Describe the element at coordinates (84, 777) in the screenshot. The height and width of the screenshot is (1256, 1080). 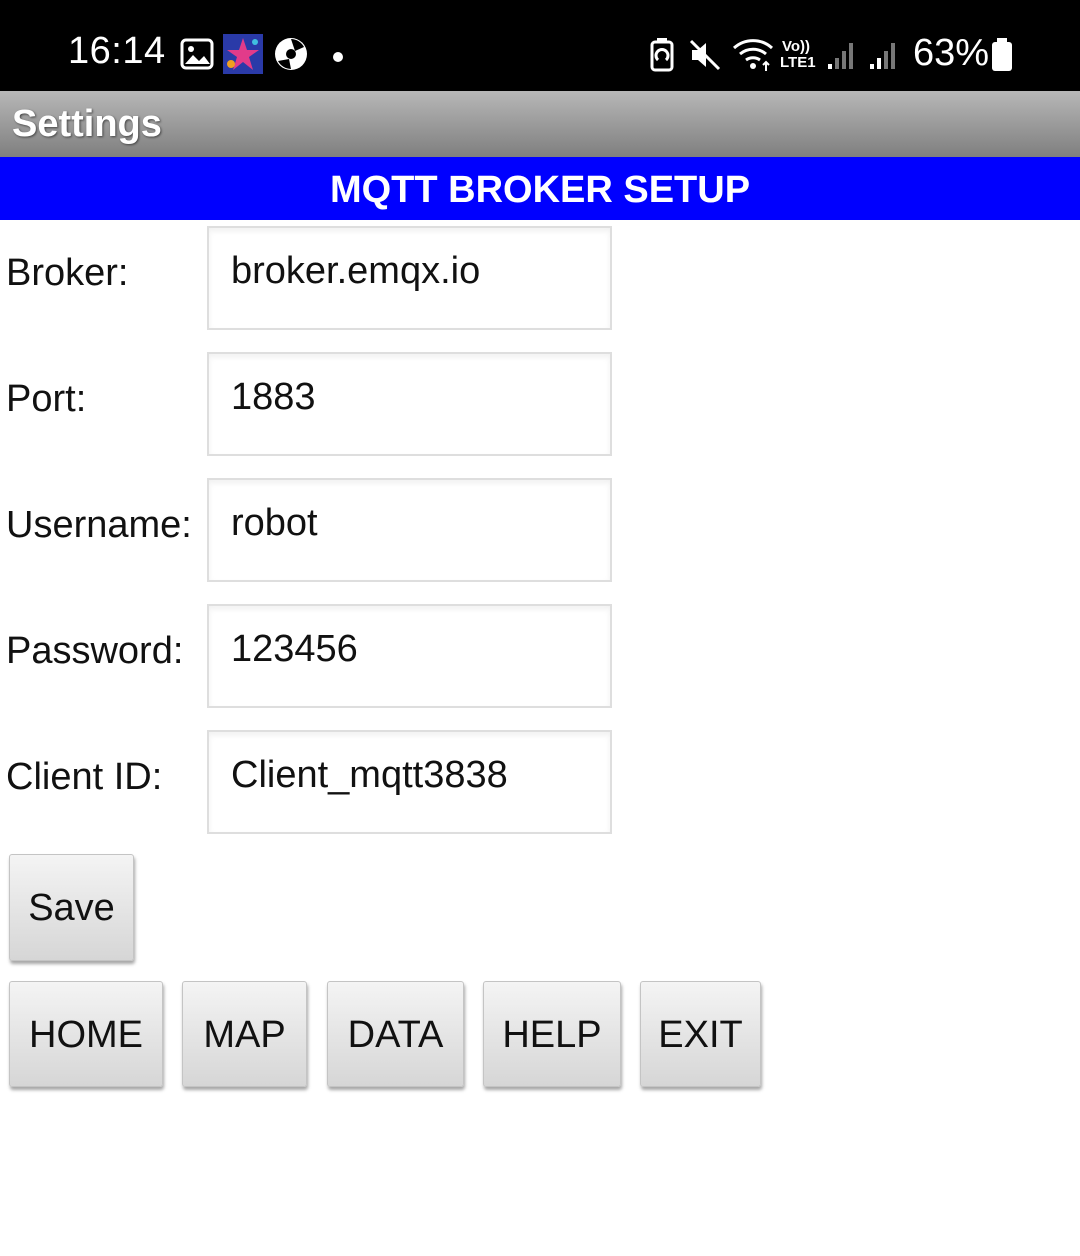
I see `client-id-label: Client ID:` at that location.